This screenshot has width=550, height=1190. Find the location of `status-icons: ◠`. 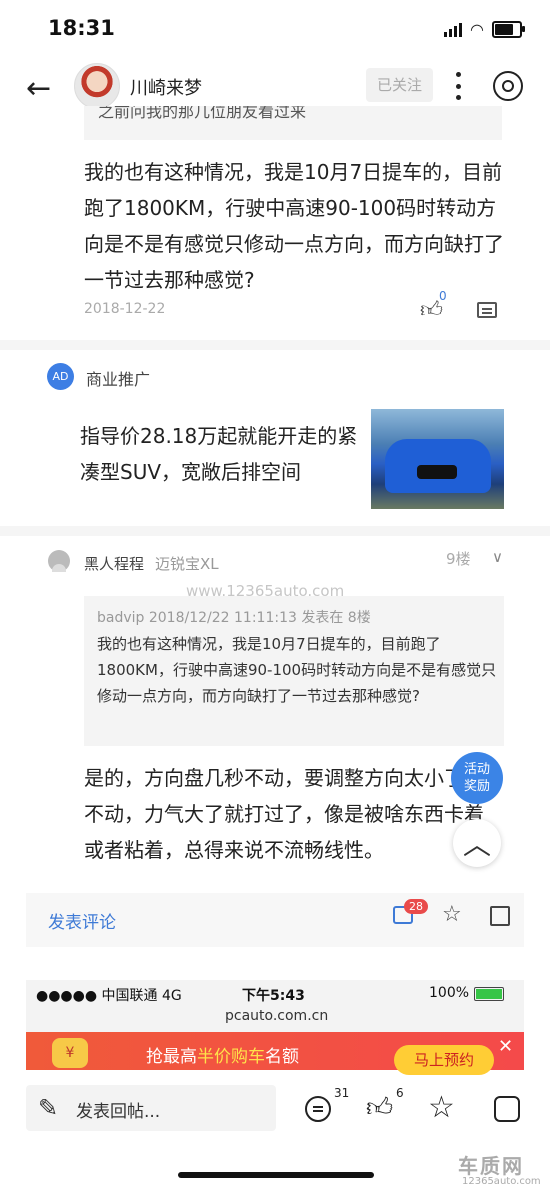

status-icons: ◠ is located at coordinates (484, 29).